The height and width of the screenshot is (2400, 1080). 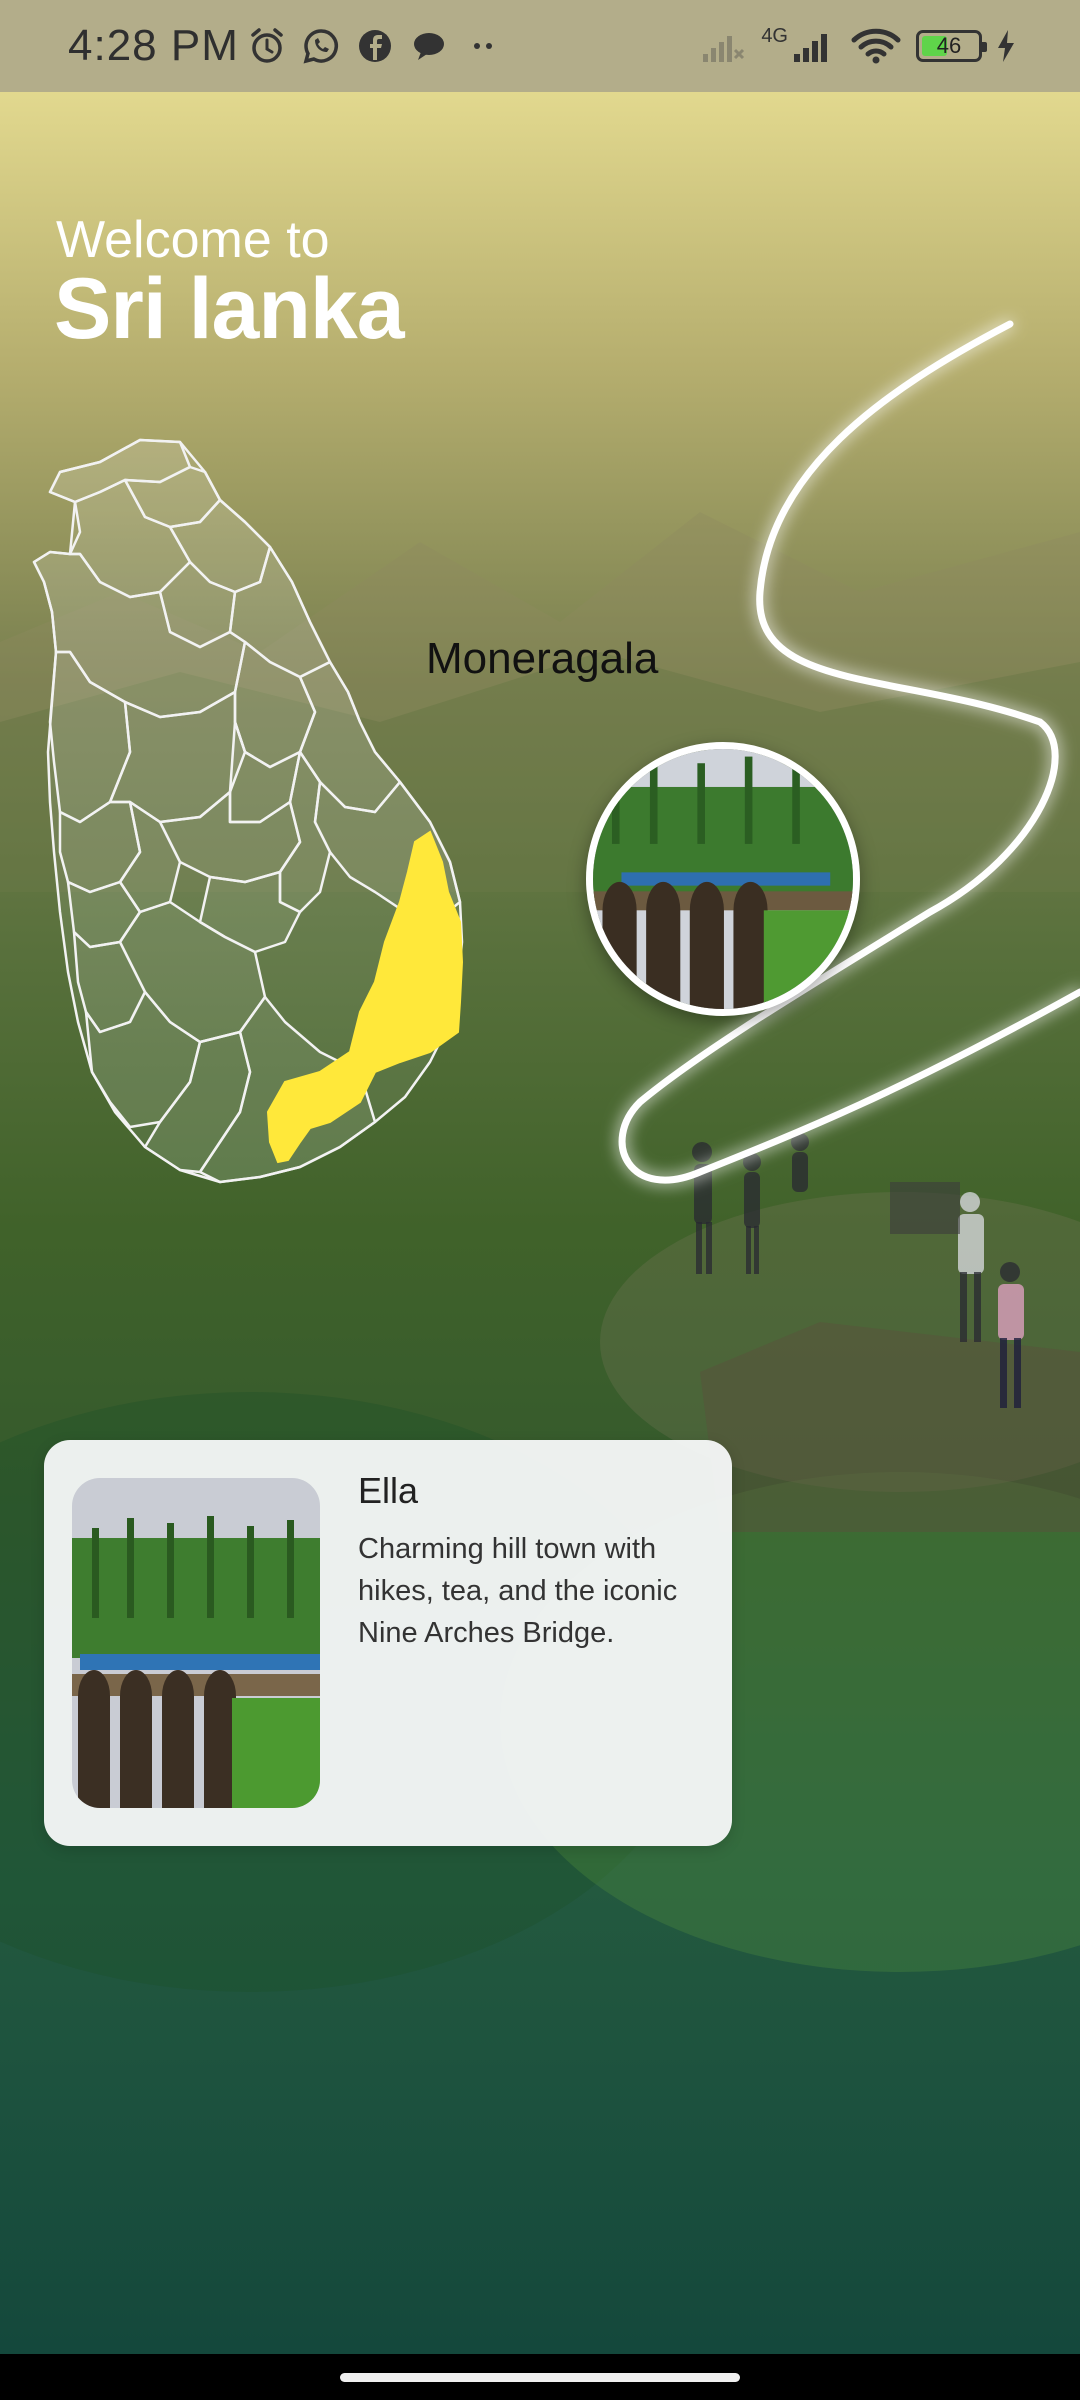 I want to click on alarm-icon, so click(x=267, y=45).